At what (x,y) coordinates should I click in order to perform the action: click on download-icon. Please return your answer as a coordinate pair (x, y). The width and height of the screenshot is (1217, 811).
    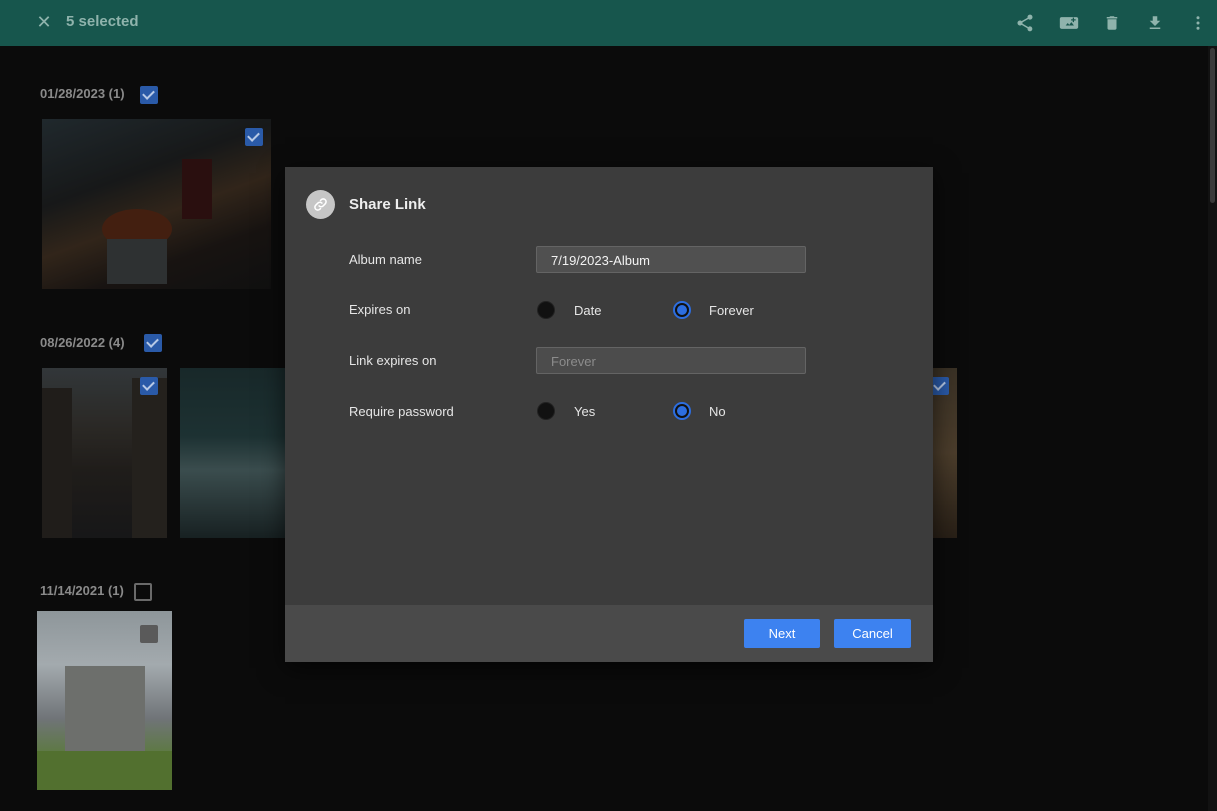
    Looking at the image, I should click on (1155, 23).